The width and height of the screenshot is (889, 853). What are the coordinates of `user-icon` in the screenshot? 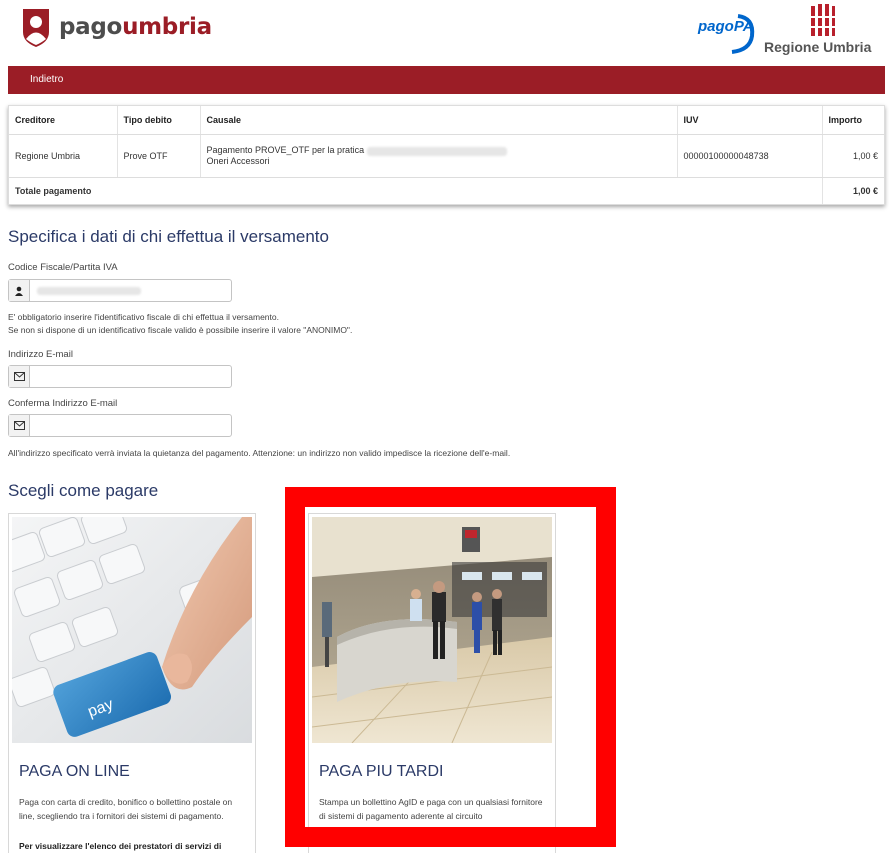 It's located at (19, 290).